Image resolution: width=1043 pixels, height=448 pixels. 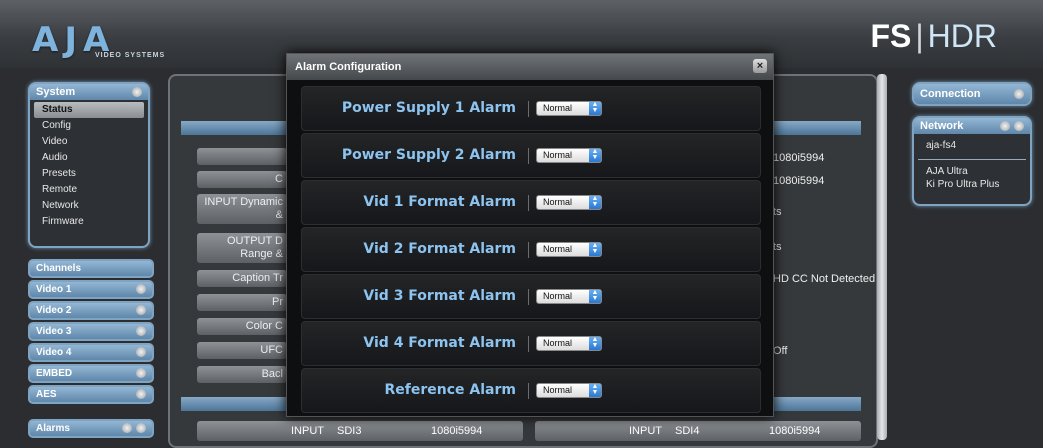 What do you see at coordinates (91, 331) in the screenshot?
I see `channel-video-3: Video 3` at bounding box center [91, 331].